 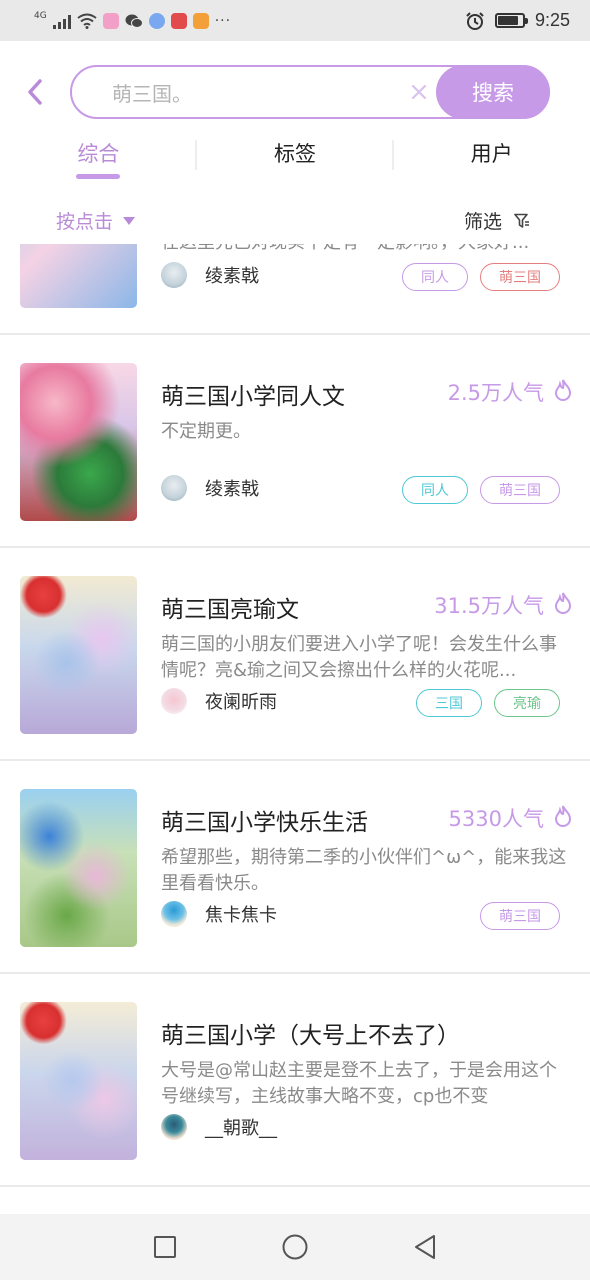 I want to click on chevron-left-icon, so click(x=35, y=92).